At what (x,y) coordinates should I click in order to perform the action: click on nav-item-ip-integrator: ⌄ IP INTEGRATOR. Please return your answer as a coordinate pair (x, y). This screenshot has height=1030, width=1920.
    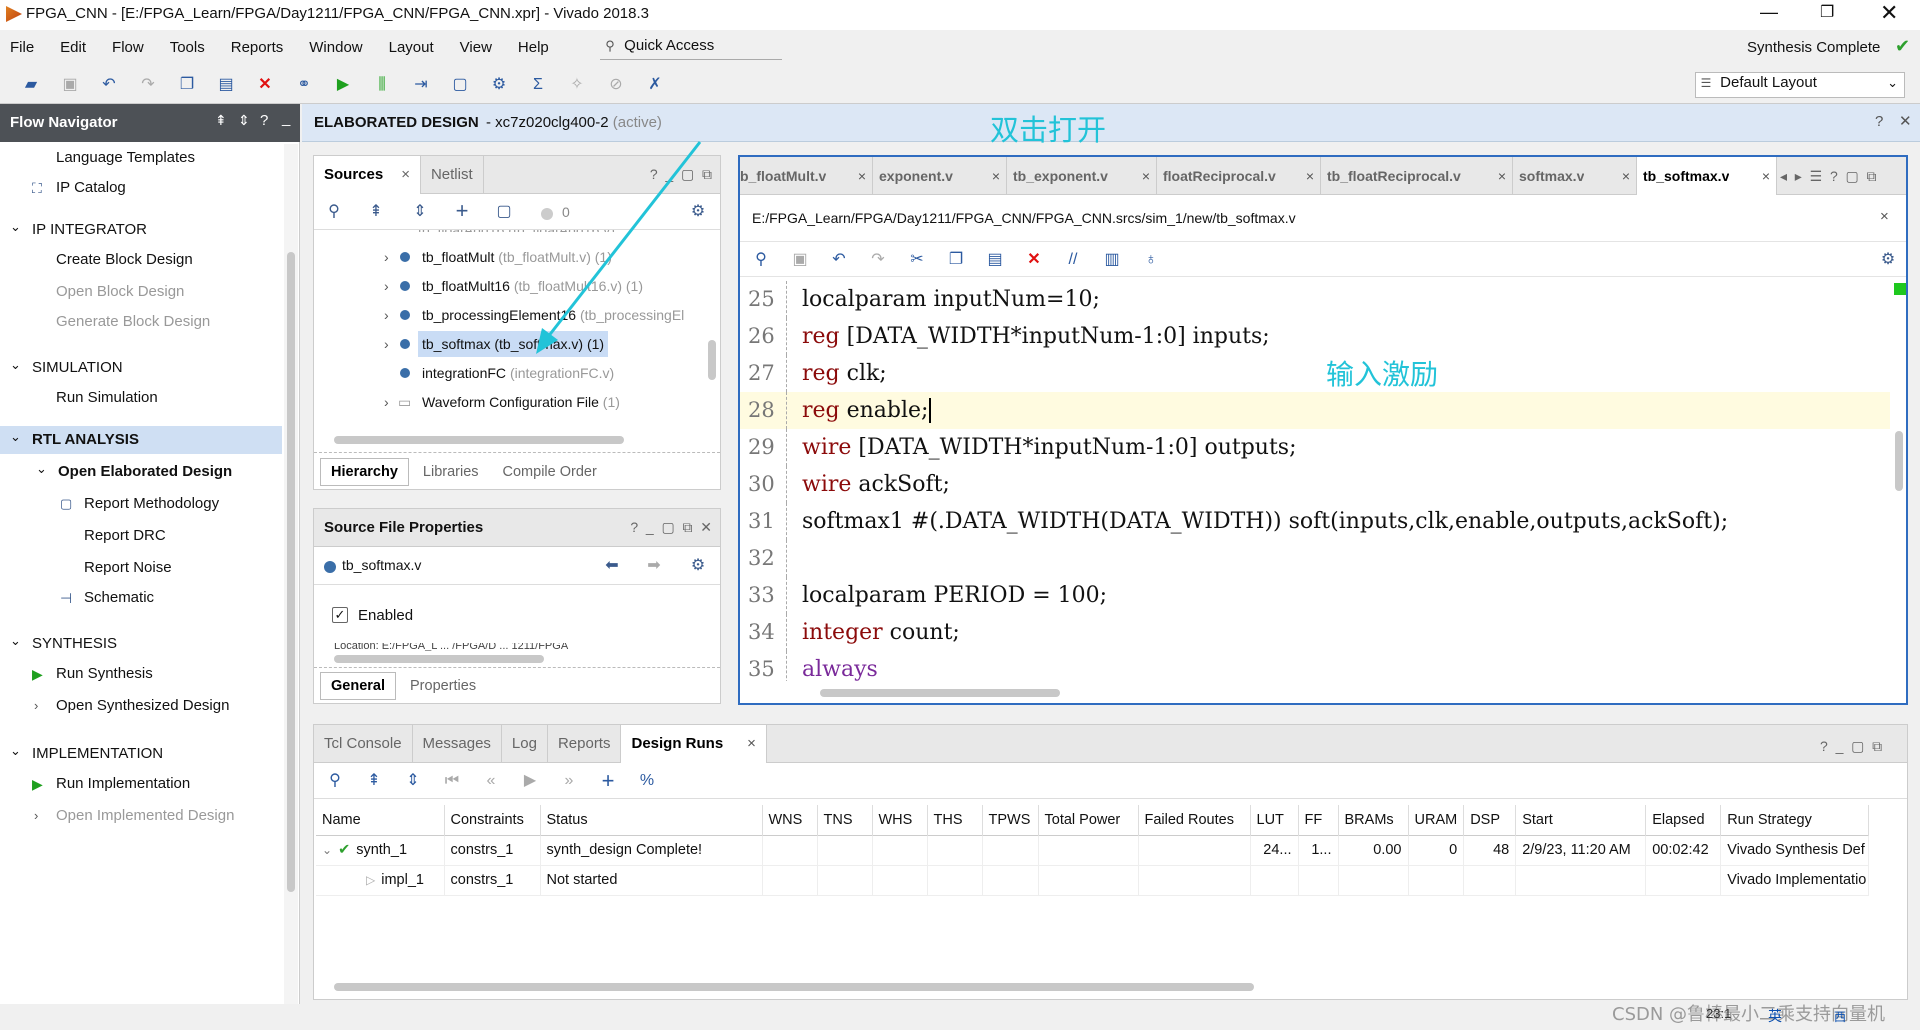
    Looking at the image, I should click on (141, 230).